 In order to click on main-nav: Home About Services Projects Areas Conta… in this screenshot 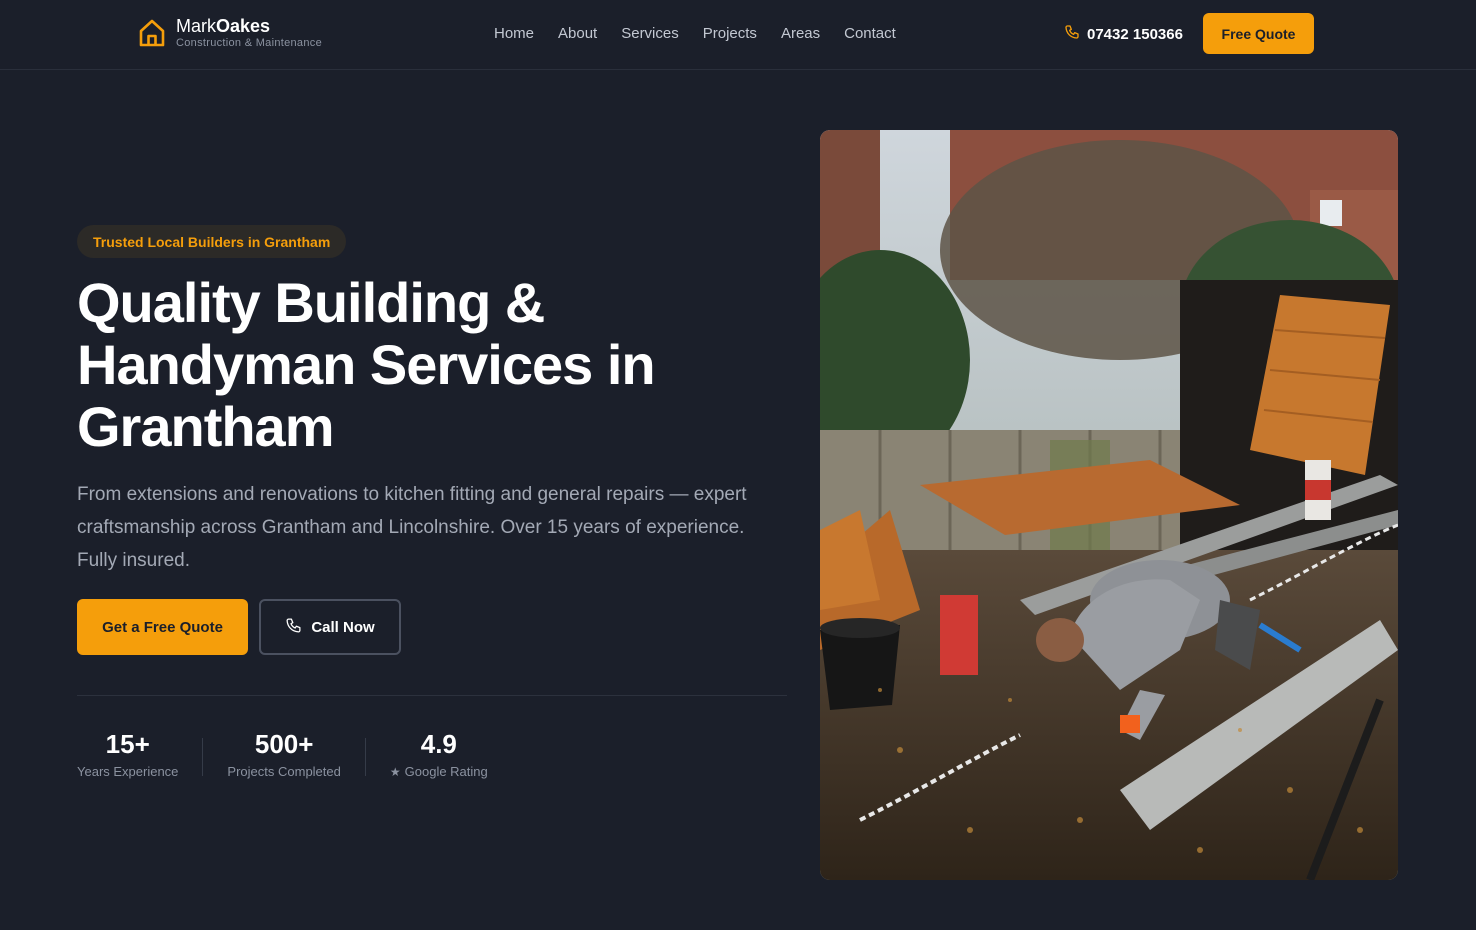, I will do `click(695, 34)`.